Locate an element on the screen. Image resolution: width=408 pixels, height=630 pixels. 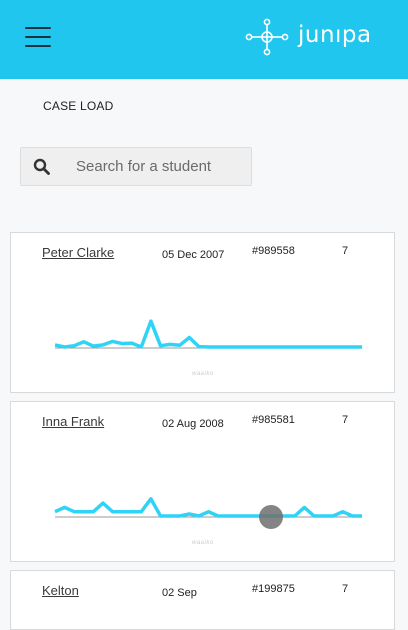
student-name-link: Peter Clarke is located at coordinates (78, 252).